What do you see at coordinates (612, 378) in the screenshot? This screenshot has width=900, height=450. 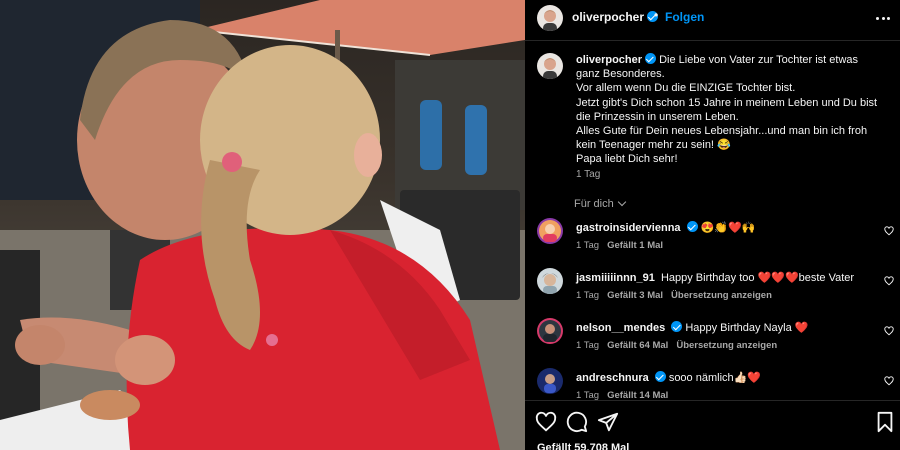 I see `comment-username: andreschnura` at bounding box center [612, 378].